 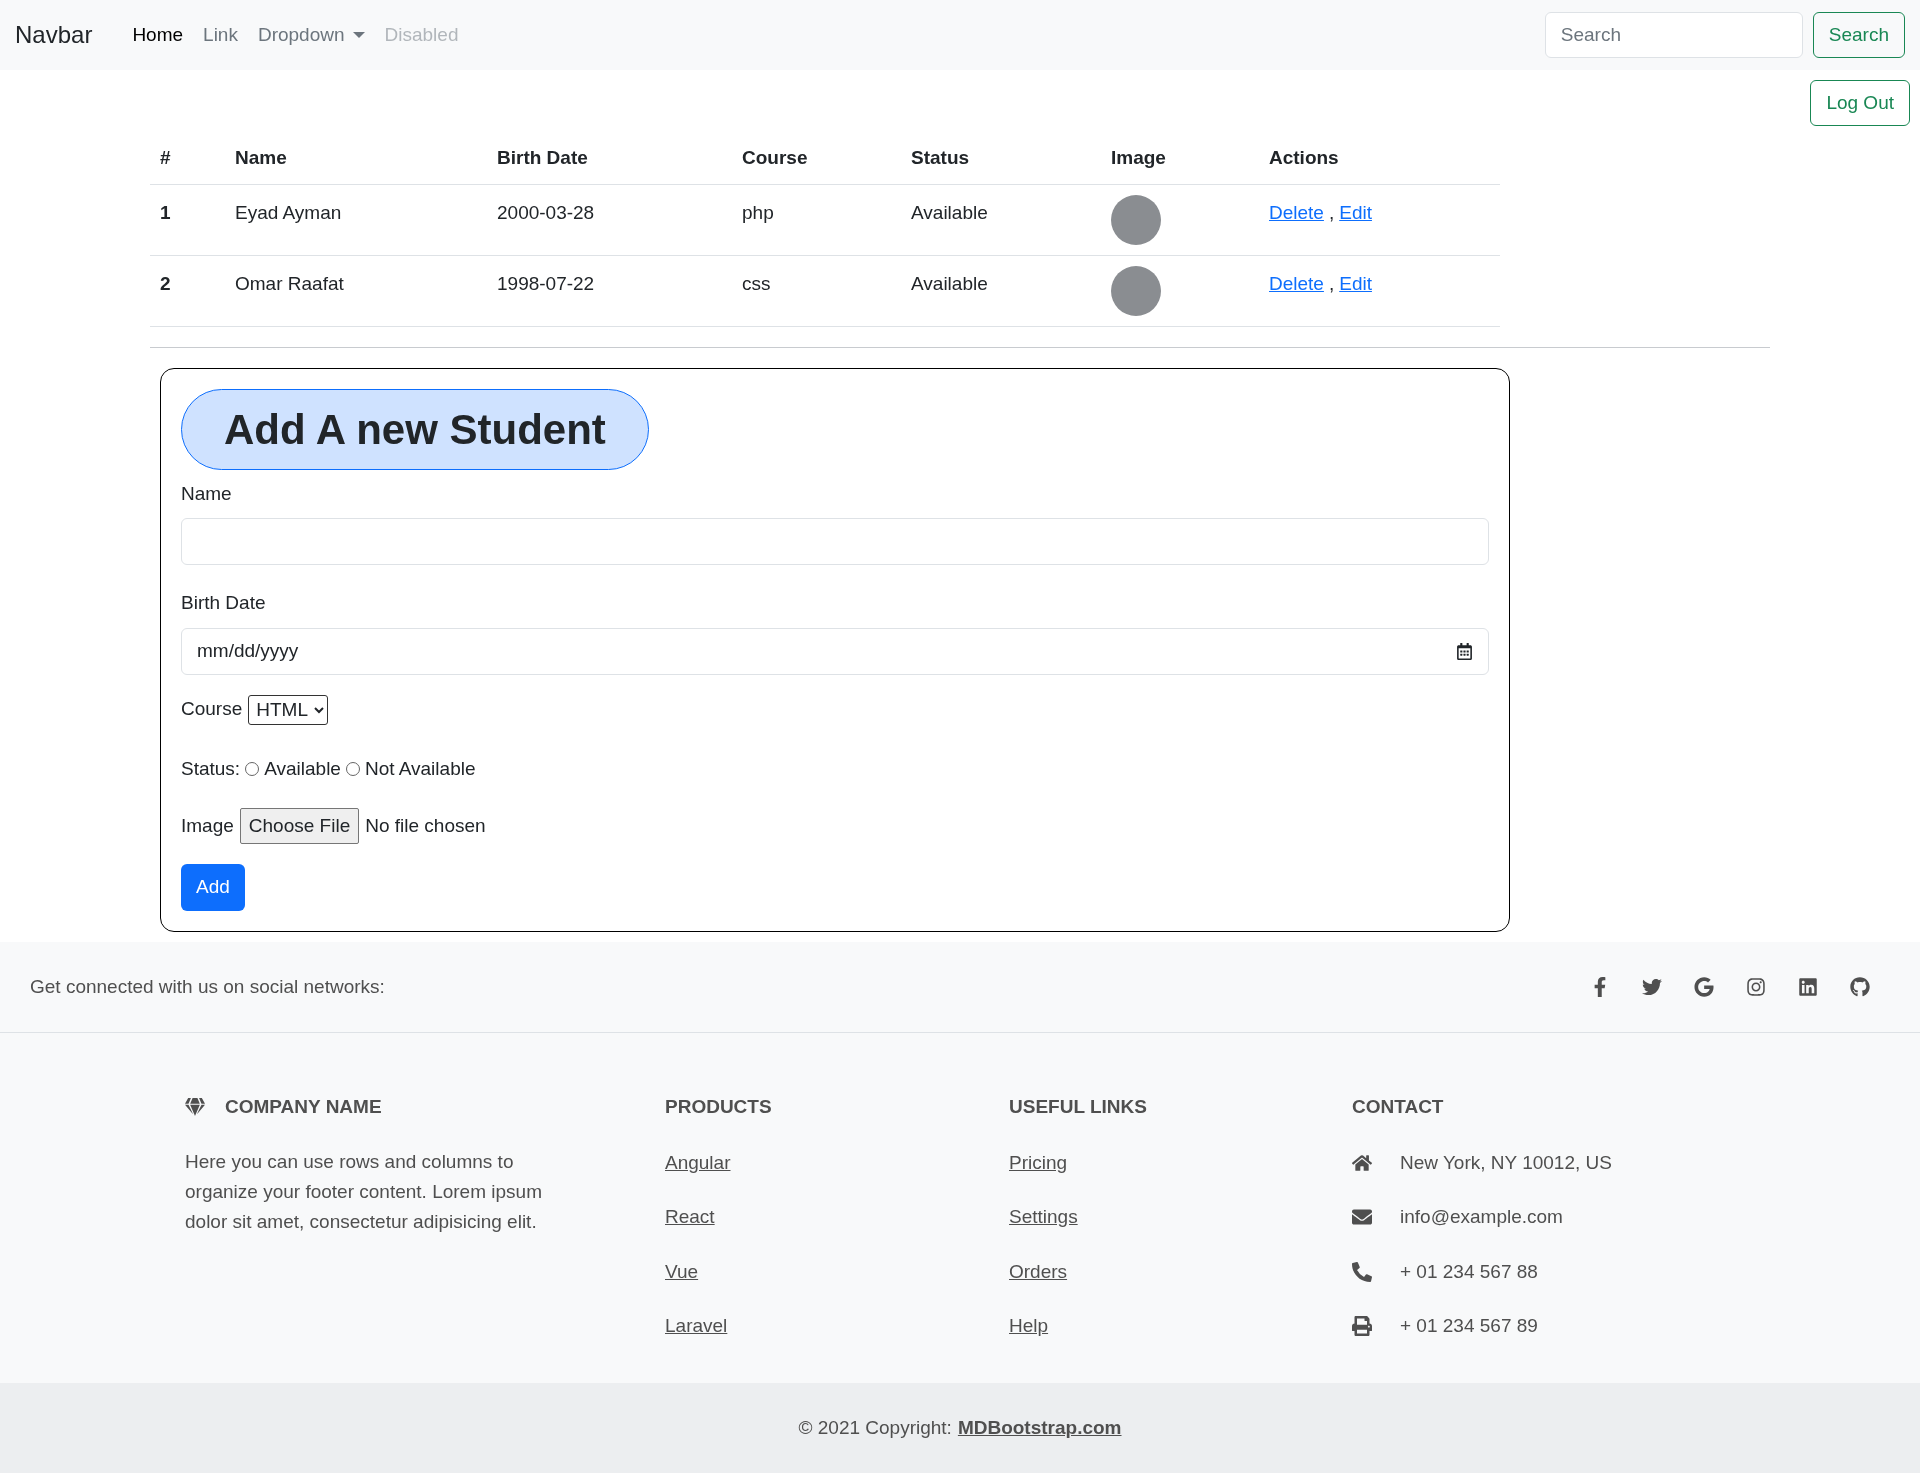 What do you see at coordinates (213, 887) in the screenshot?
I see `add-button: Add` at bounding box center [213, 887].